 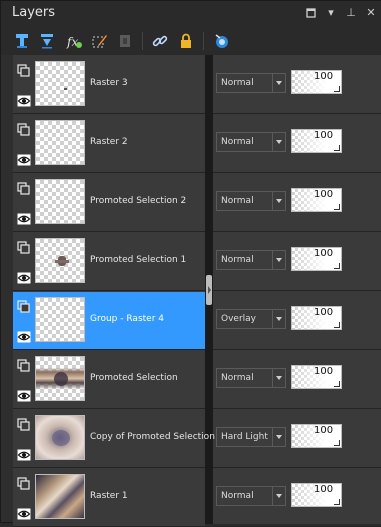 I want to click on layer-row: Promoted Selection 1, so click(x=109, y=262).